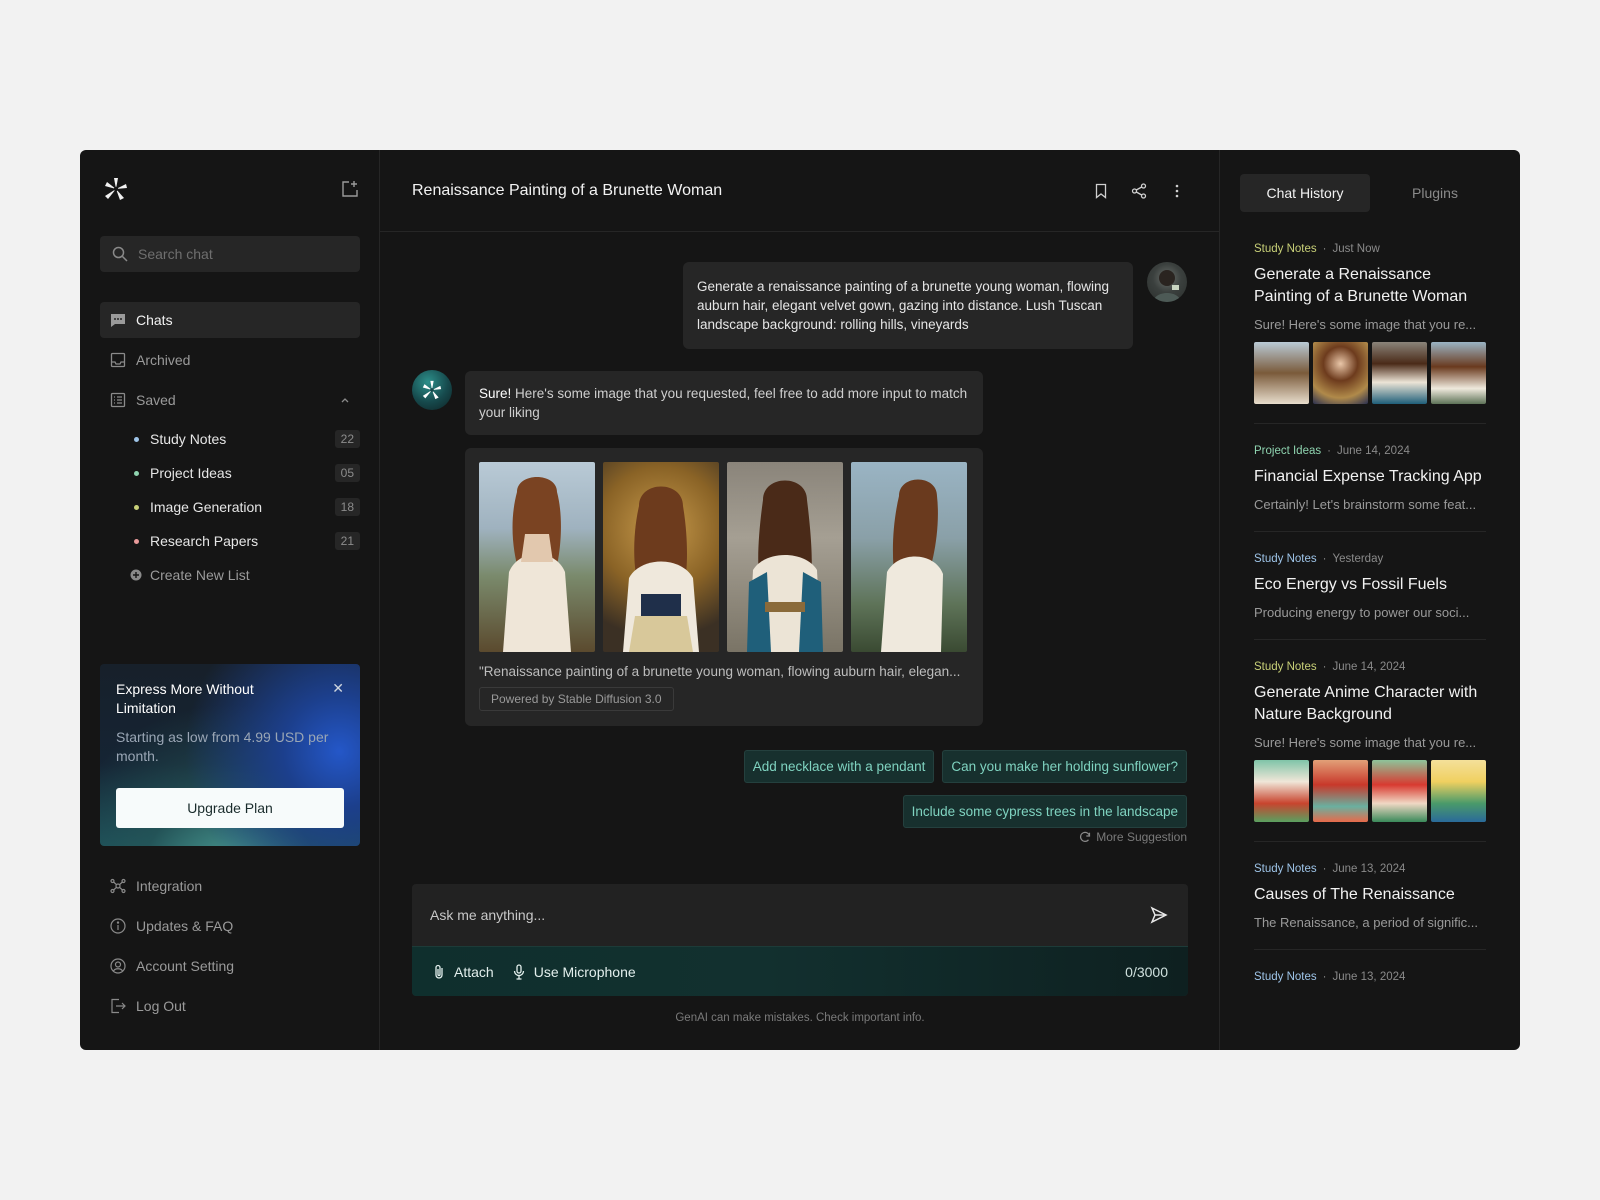 The width and height of the screenshot is (1600, 1200). Describe the element at coordinates (1305, 193) in the screenshot. I see `tab-chat-history: Chat History` at that location.